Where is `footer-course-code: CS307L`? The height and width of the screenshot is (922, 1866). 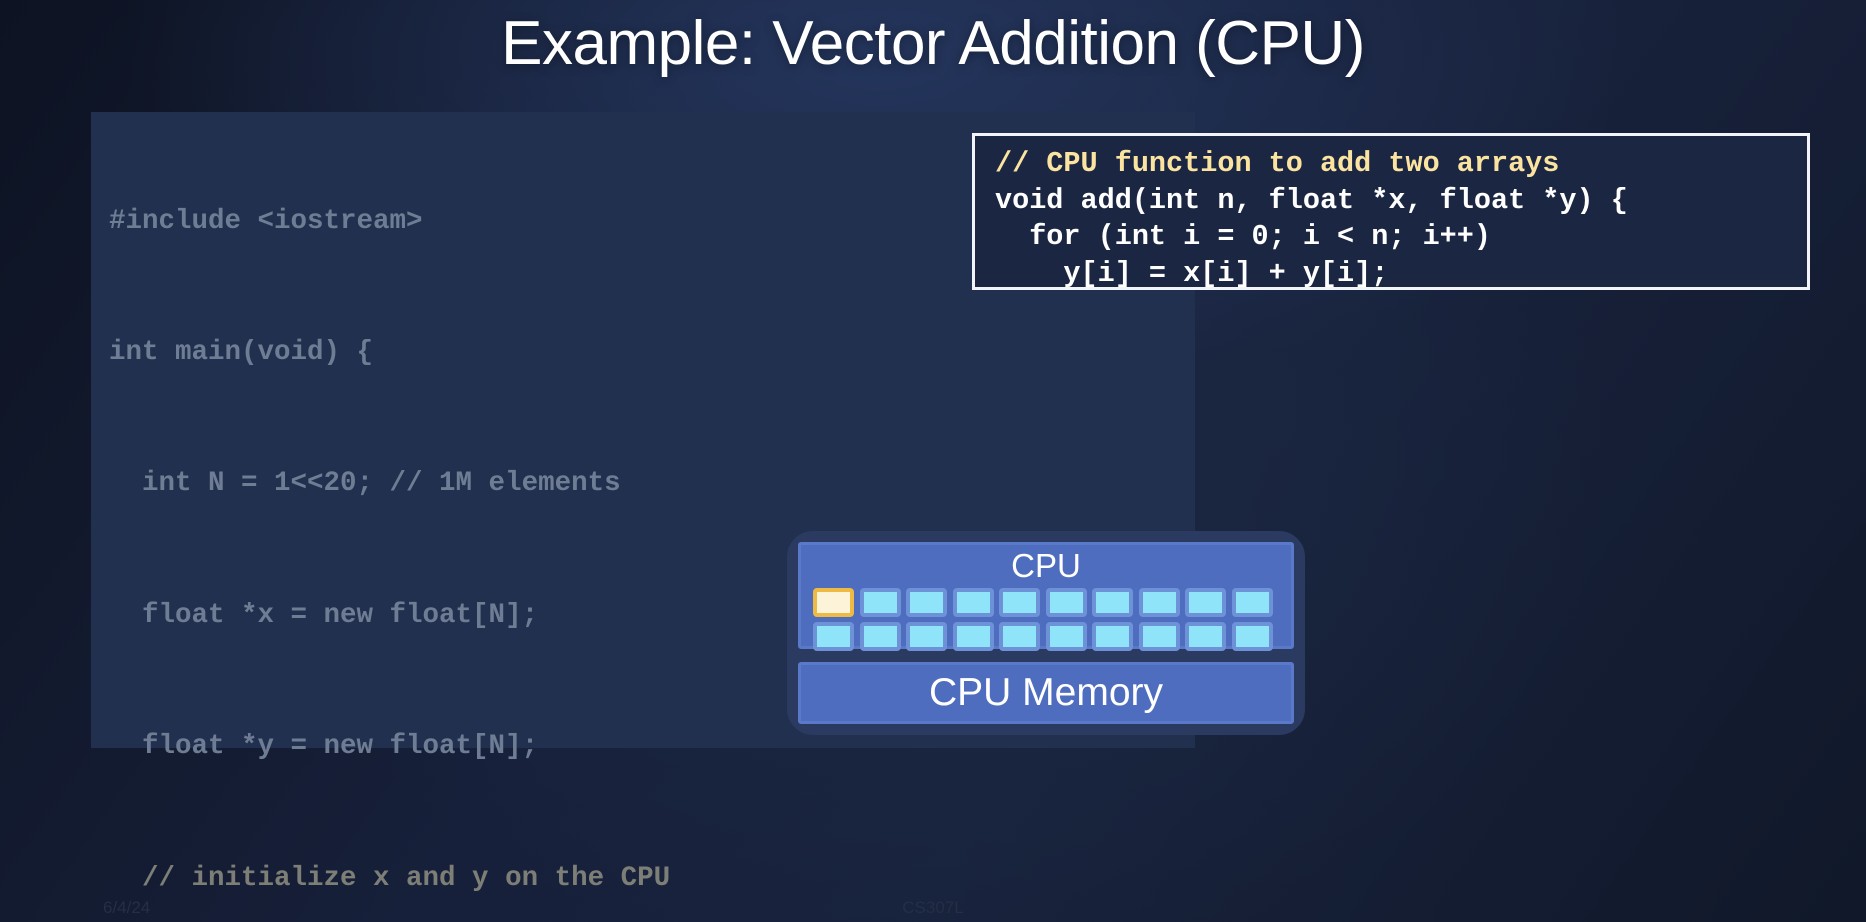
footer-course-code: CS307L is located at coordinates (933, 907).